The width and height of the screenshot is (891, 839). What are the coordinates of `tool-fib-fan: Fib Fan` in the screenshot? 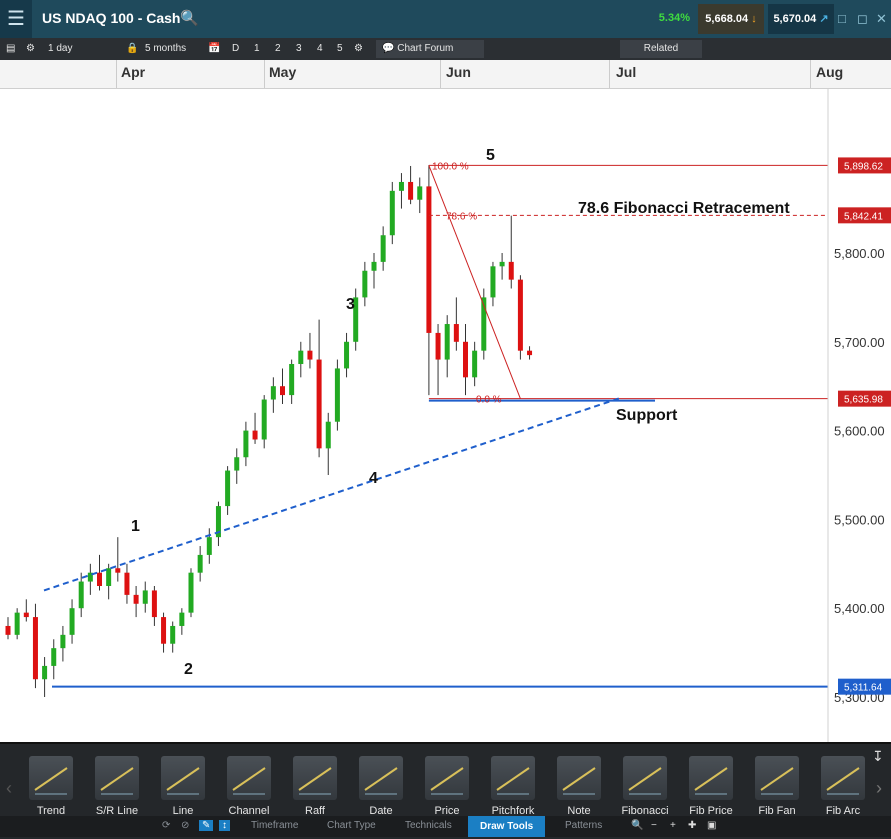 It's located at (777, 786).